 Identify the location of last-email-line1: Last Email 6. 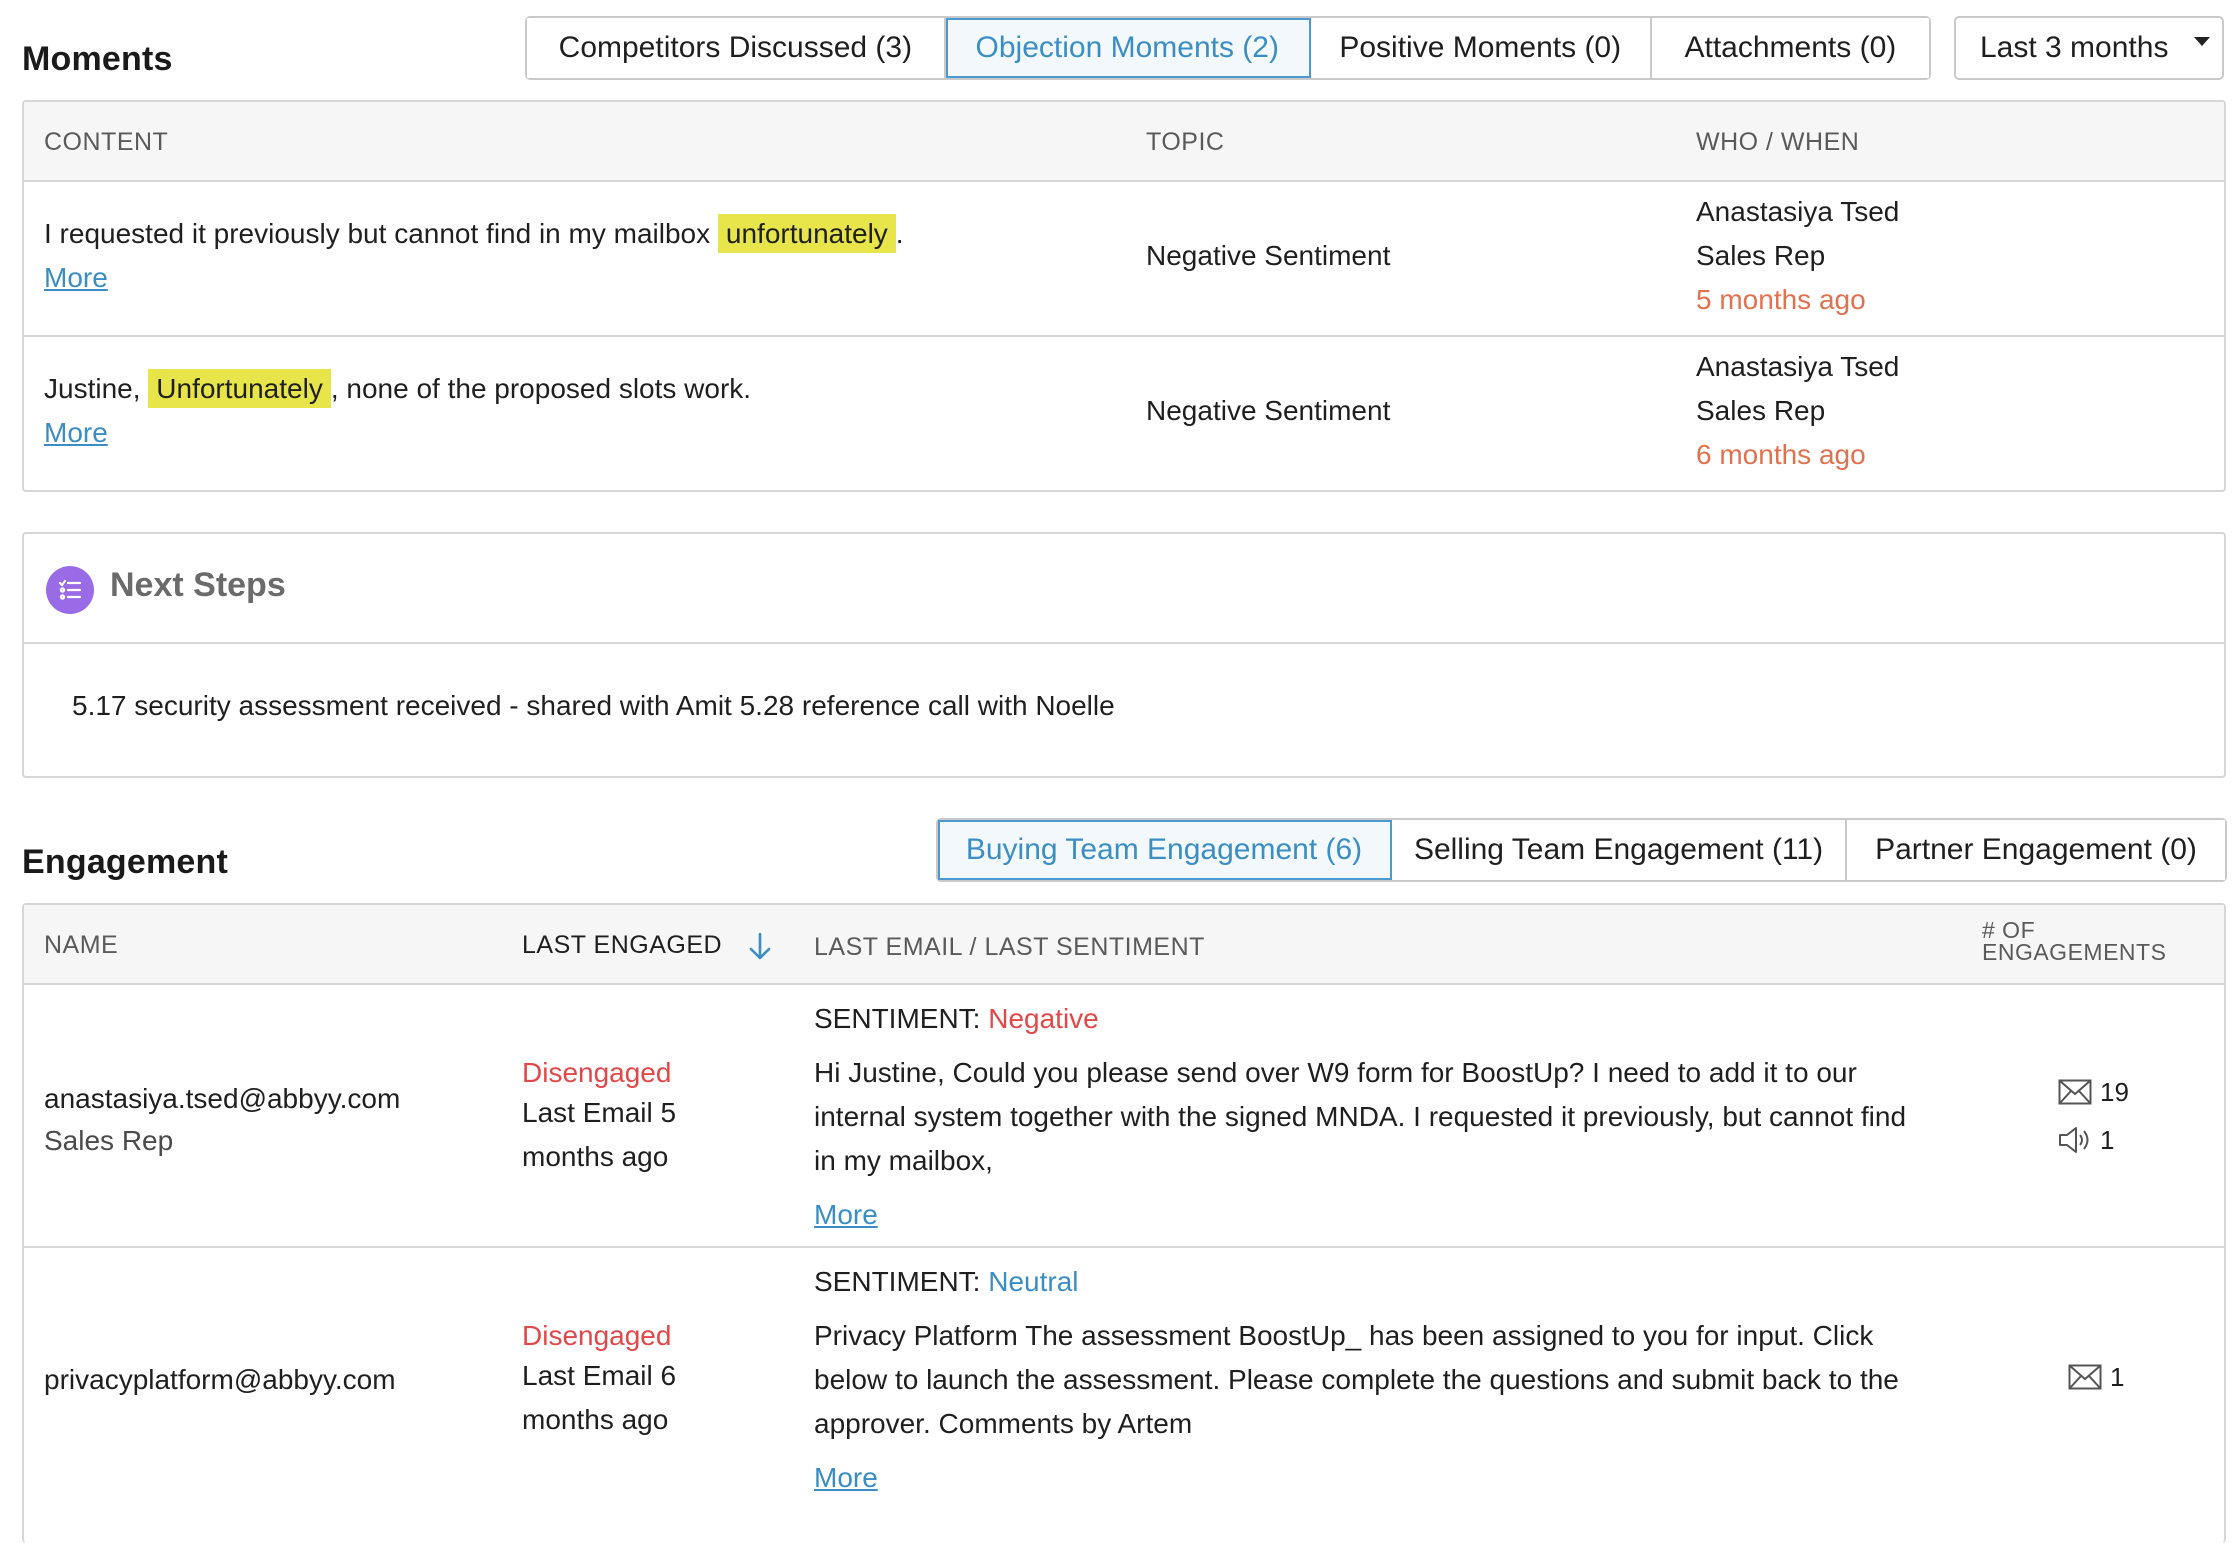
(599, 1375).